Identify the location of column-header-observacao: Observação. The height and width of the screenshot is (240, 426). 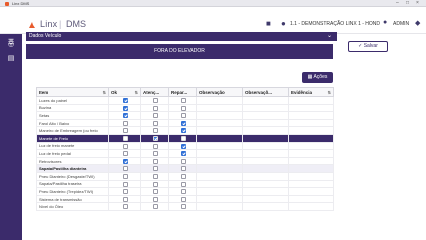
(219, 92).